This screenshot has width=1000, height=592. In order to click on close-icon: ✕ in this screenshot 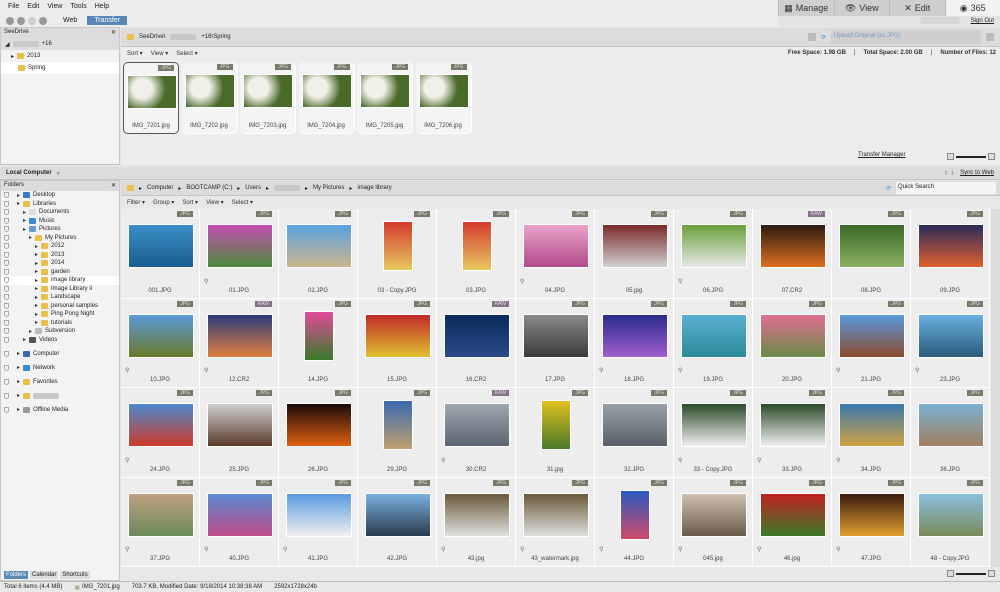, I will do `click(113, 33)`.